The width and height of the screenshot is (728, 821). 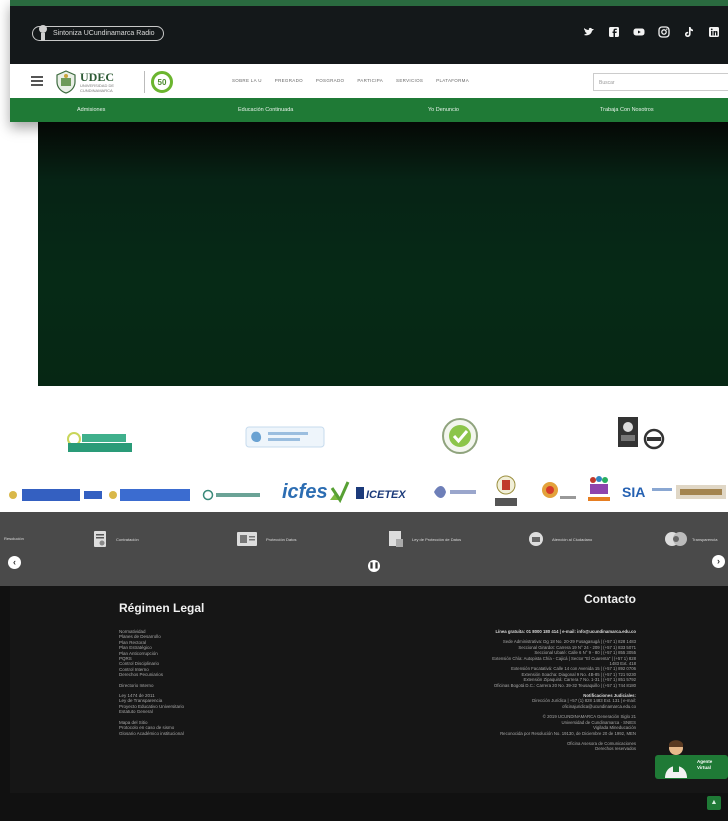 What do you see at coordinates (56, 495) in the screenshot?
I see `mineducacion-logo` at bounding box center [56, 495].